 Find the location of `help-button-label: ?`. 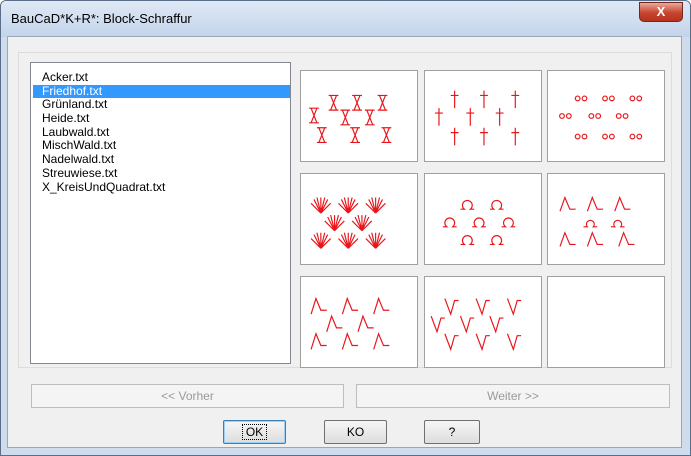

help-button-label: ? is located at coordinates (452, 432).